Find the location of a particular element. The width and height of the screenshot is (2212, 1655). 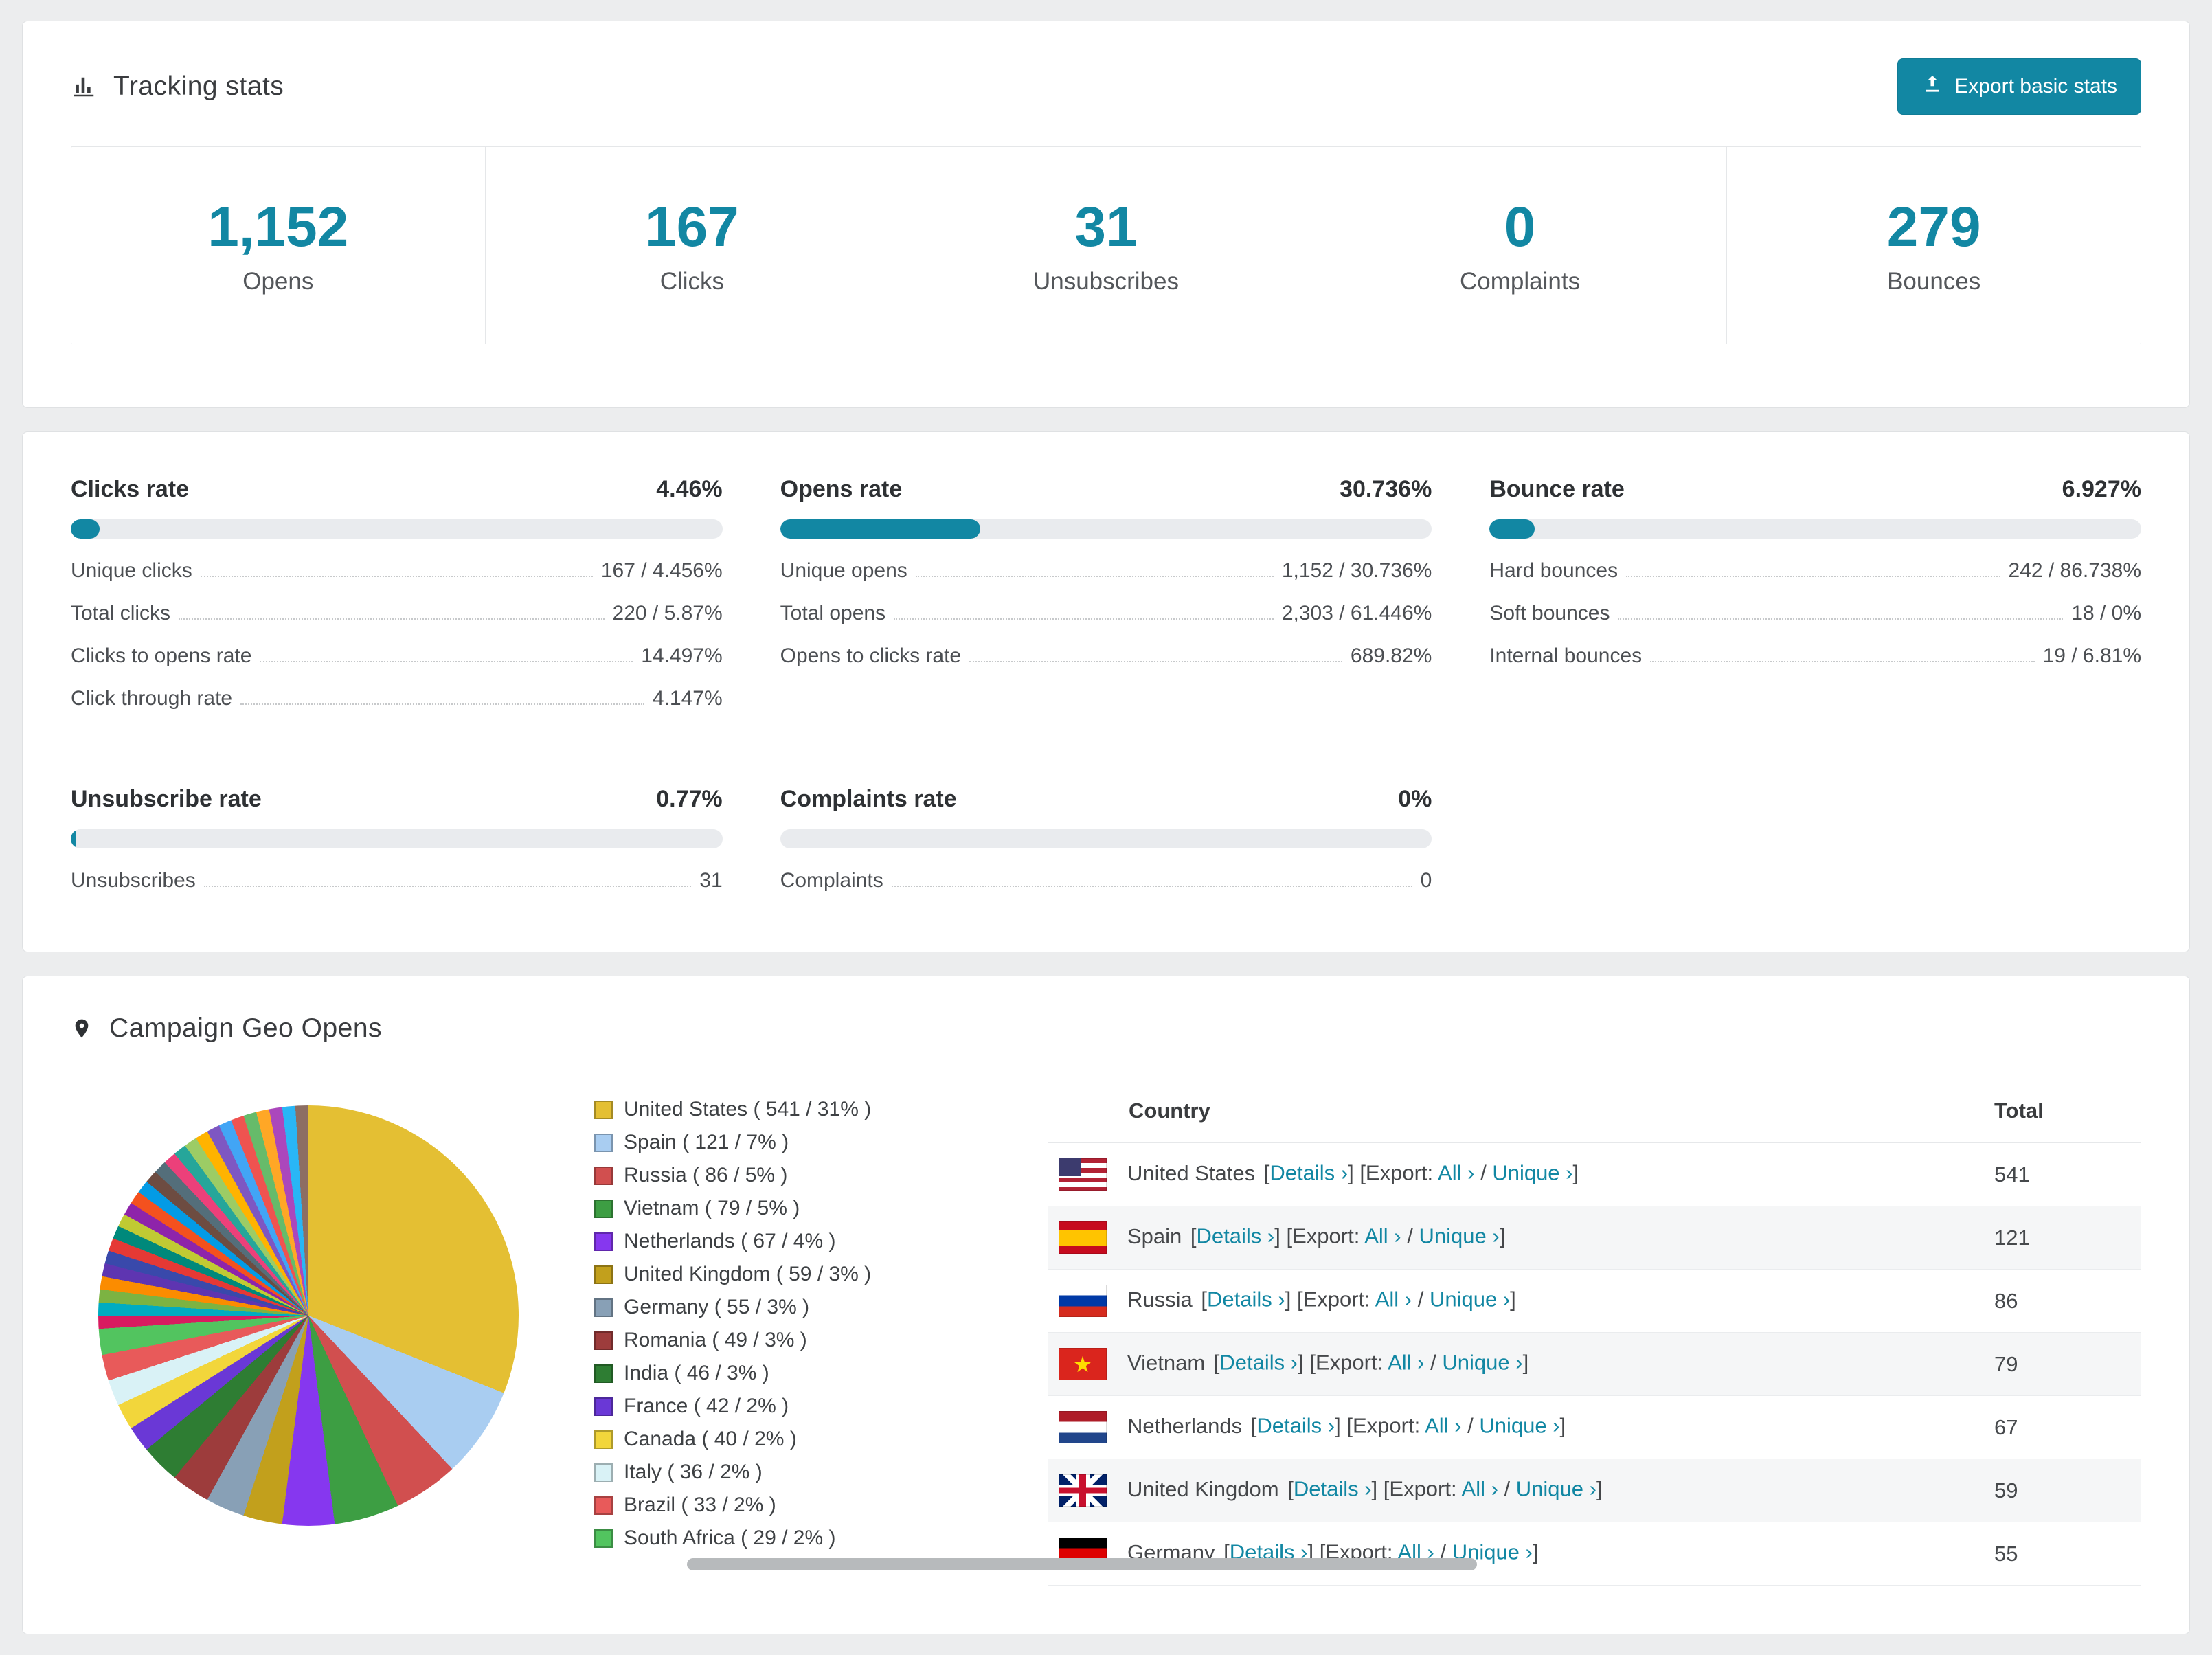

tracking-stats-title: Tracking stats is located at coordinates (177, 86).